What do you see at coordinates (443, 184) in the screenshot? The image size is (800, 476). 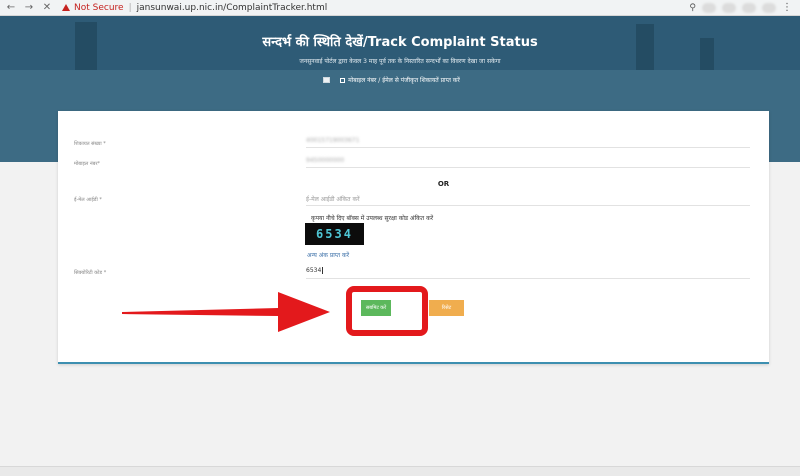 I see `or-divider: OR` at bounding box center [443, 184].